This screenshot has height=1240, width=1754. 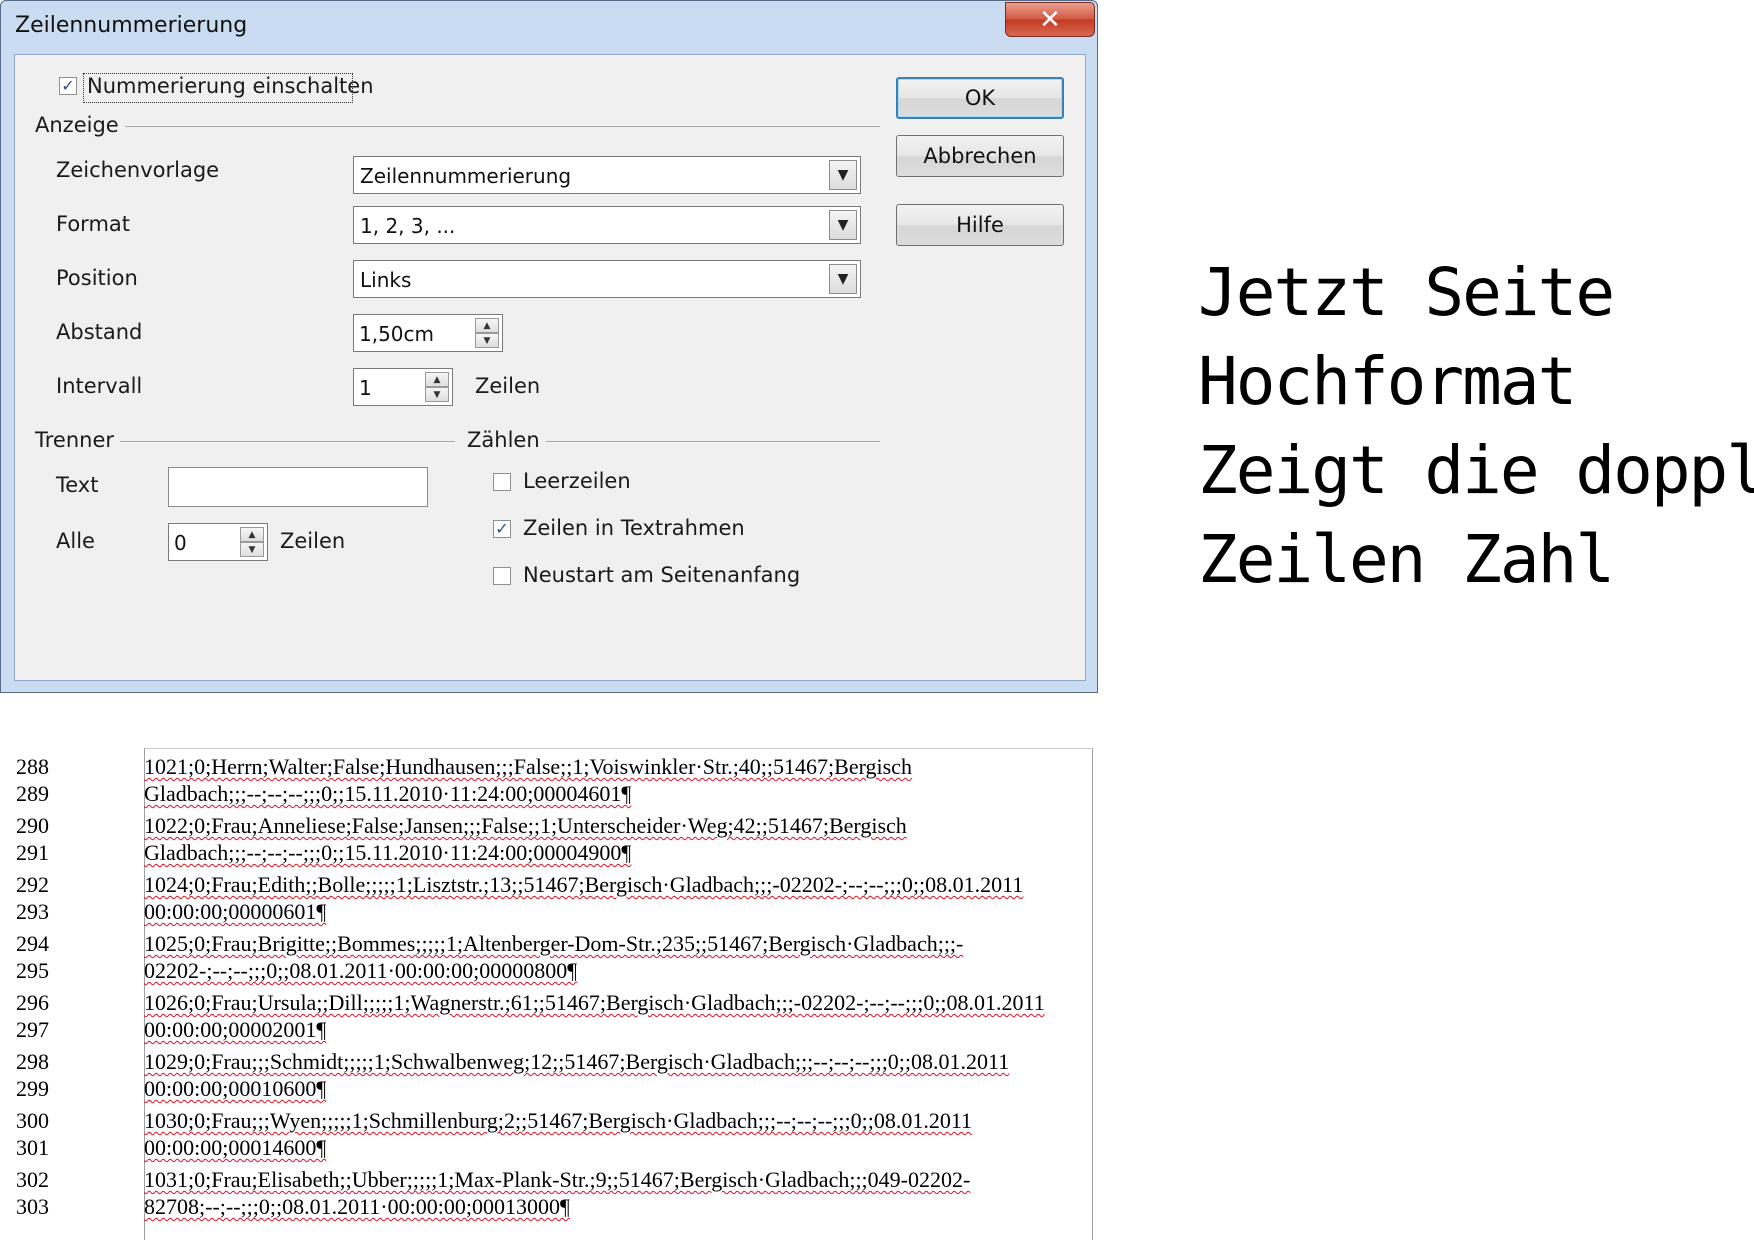 I want to click on trenner-group-label: Trenner, so click(x=78, y=440).